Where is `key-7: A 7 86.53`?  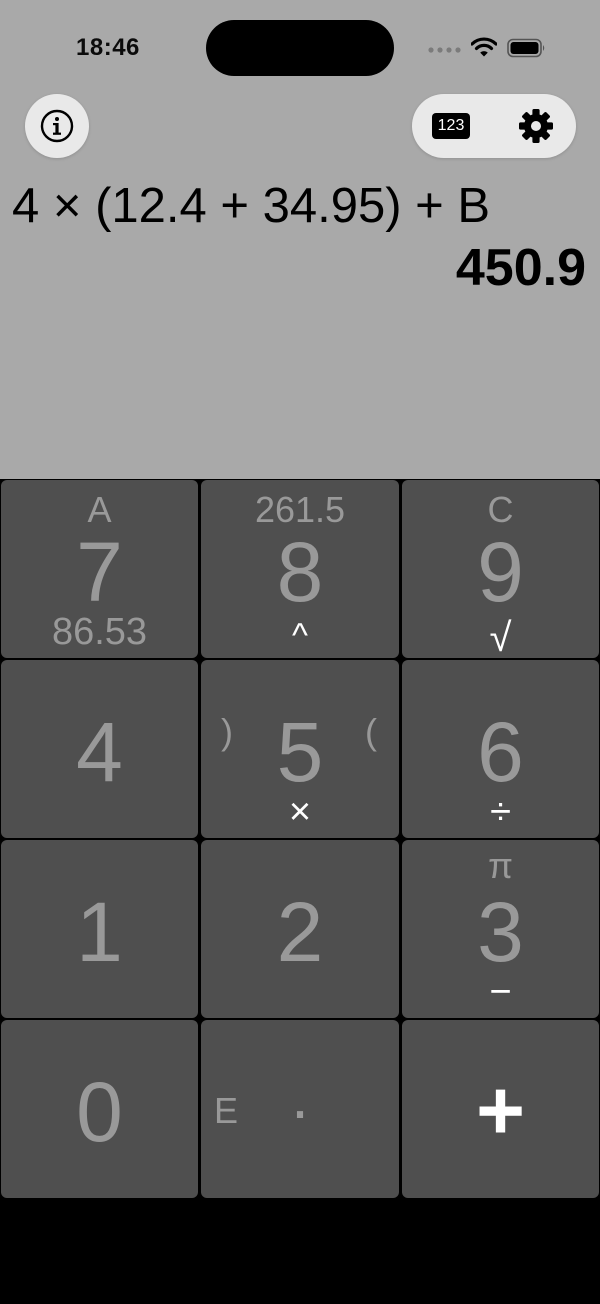
key-7: A 7 86.53 is located at coordinates (99, 569).